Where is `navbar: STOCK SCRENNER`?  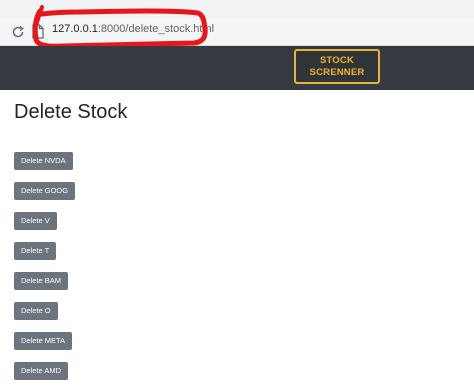 navbar: STOCK SCRENNER is located at coordinates (237, 68).